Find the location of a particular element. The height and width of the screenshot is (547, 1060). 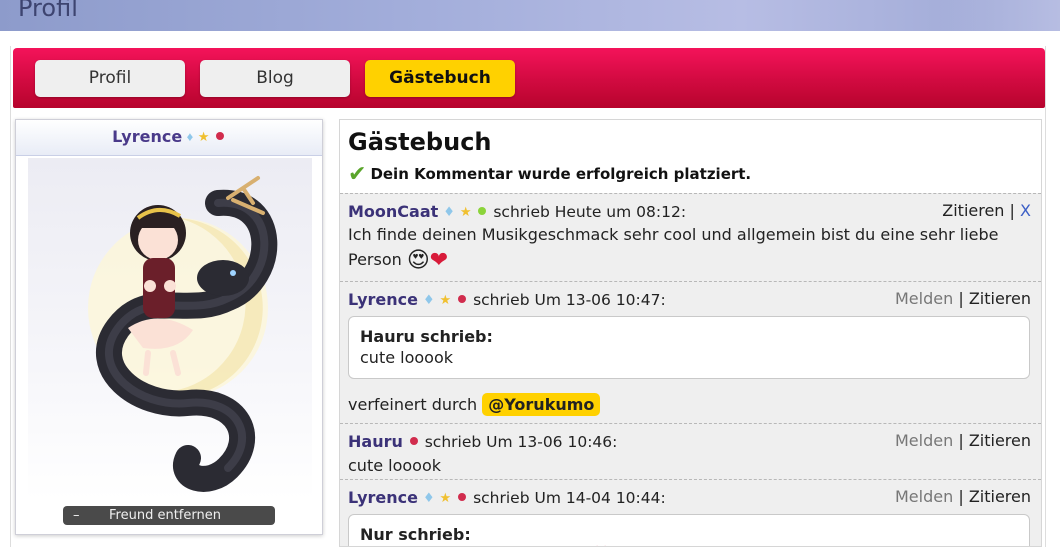

entry-header: Hauru schrieb Um 13-06 10:46: is located at coordinates (482, 441).